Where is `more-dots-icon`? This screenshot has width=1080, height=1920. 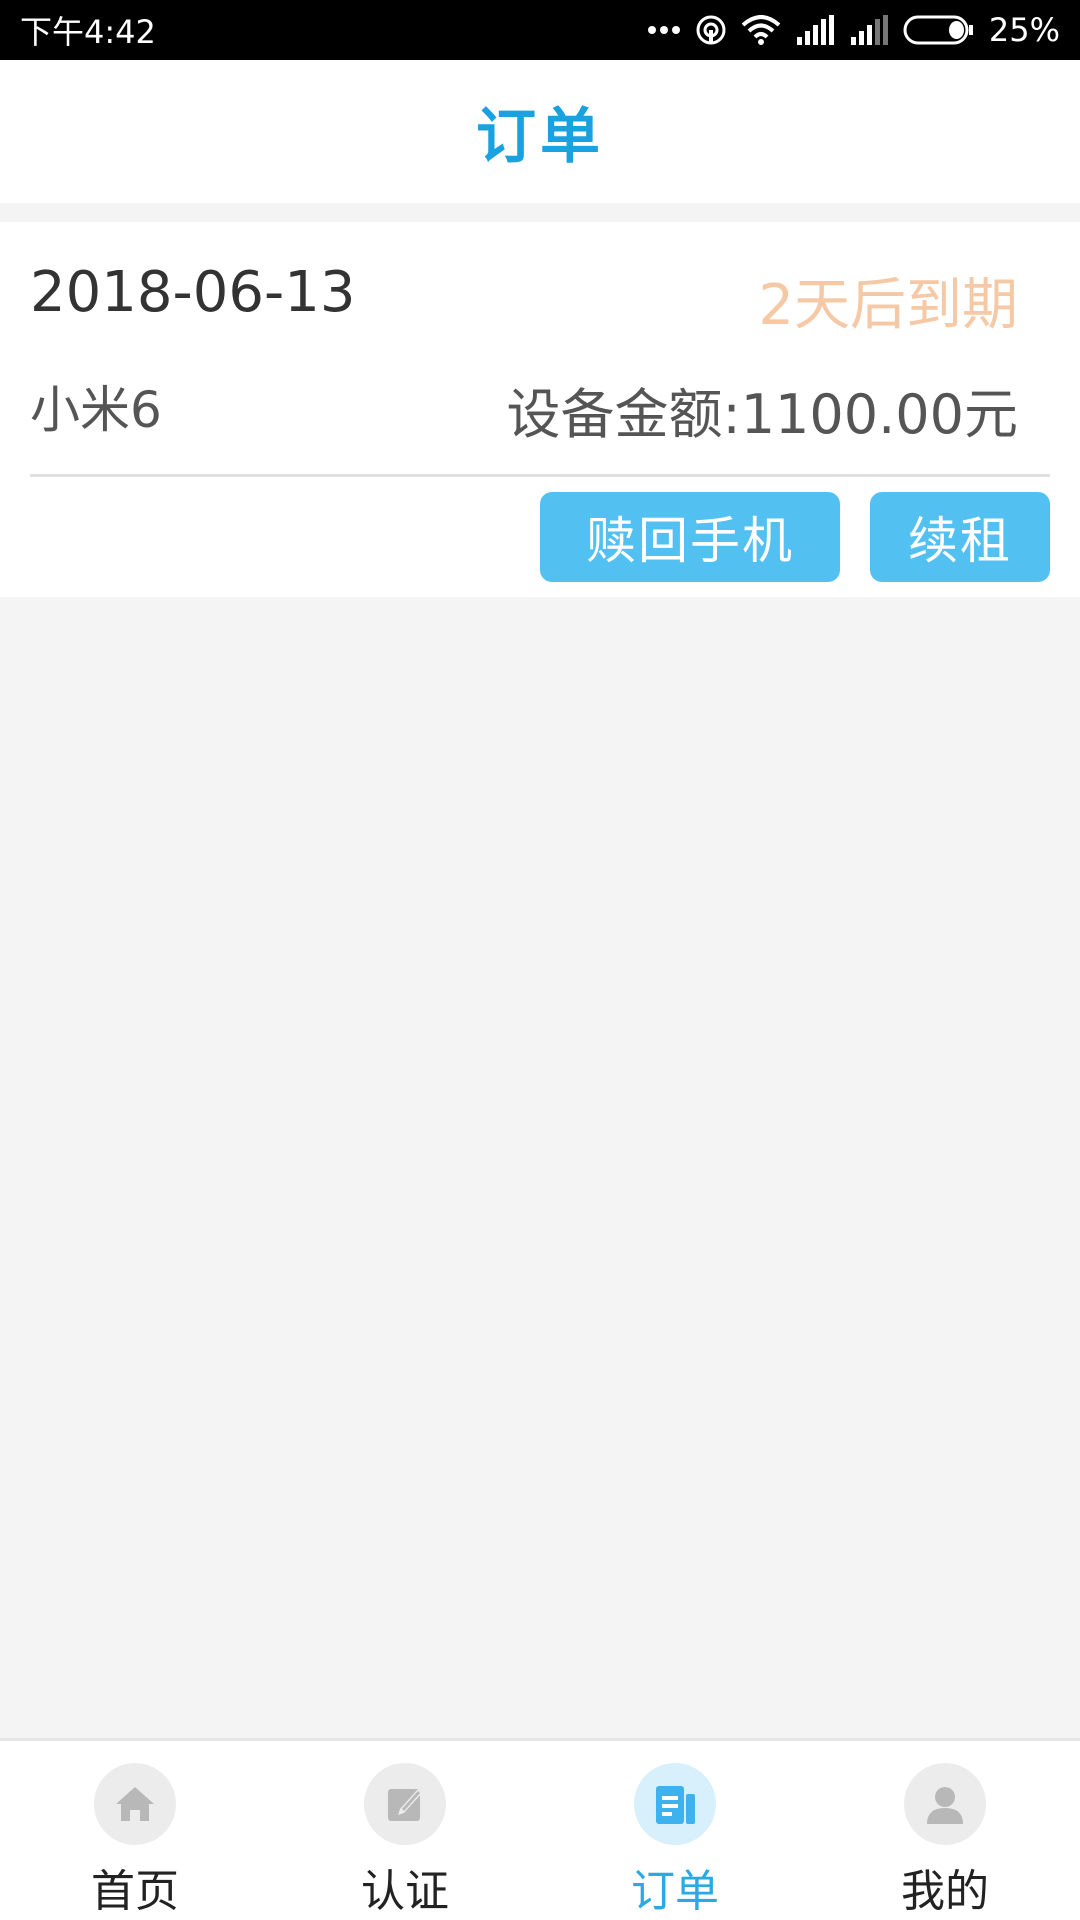 more-dots-icon is located at coordinates (664, 30).